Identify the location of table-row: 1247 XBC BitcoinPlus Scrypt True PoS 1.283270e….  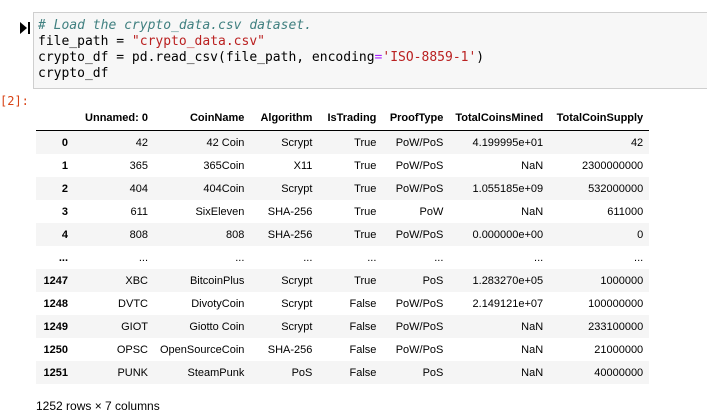
(343, 280).